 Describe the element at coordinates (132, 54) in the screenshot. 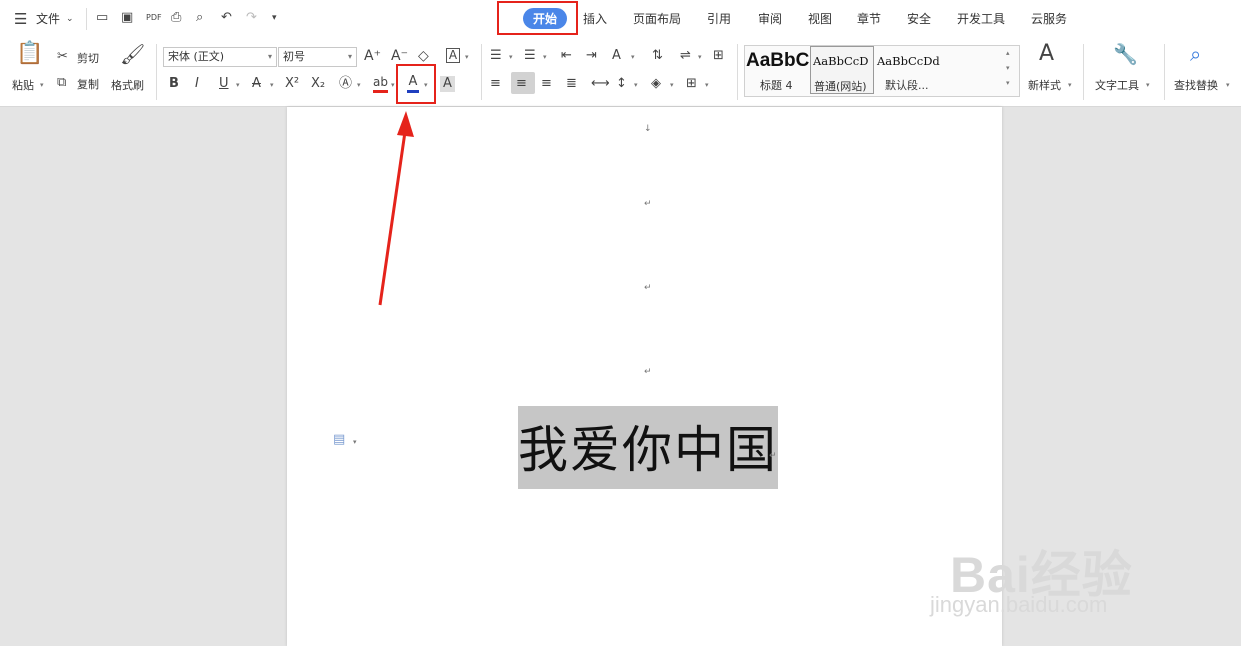

I see `format-painter-icon: 🖌` at that location.